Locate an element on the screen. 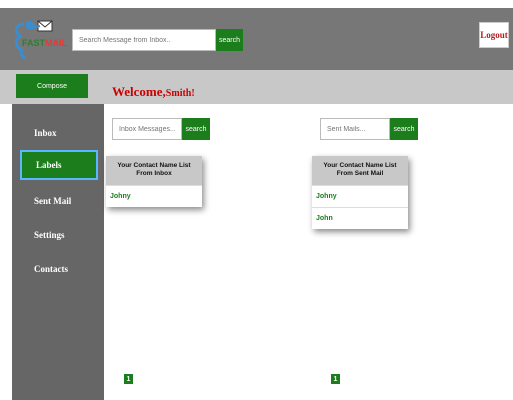 The width and height of the screenshot is (513, 400). header-search-button: search is located at coordinates (229, 40).